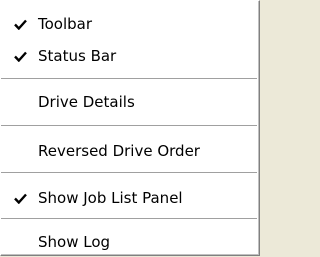 The width and height of the screenshot is (320, 257). I want to click on menu-item-show-job-list-panel: Show Job List Panel, so click(129, 198).